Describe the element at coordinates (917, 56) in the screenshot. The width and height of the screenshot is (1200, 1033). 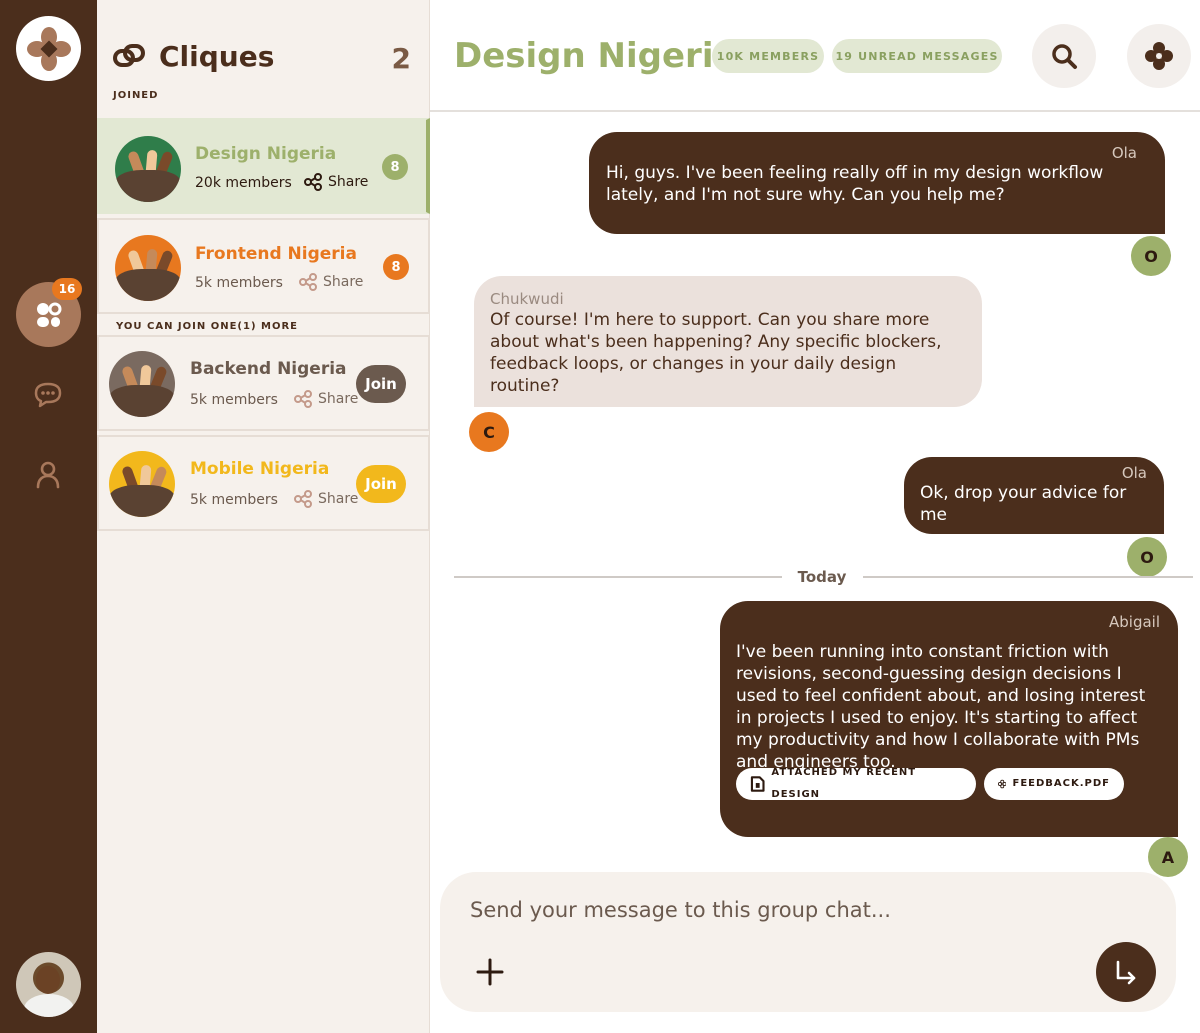
I see `unread-pill: 19 UNREAD MESSAGES` at that location.